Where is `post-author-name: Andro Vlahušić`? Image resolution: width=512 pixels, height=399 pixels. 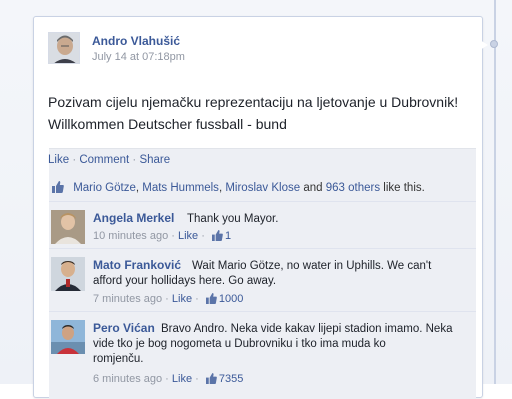 post-author-name: Andro Vlahušić is located at coordinates (136, 41).